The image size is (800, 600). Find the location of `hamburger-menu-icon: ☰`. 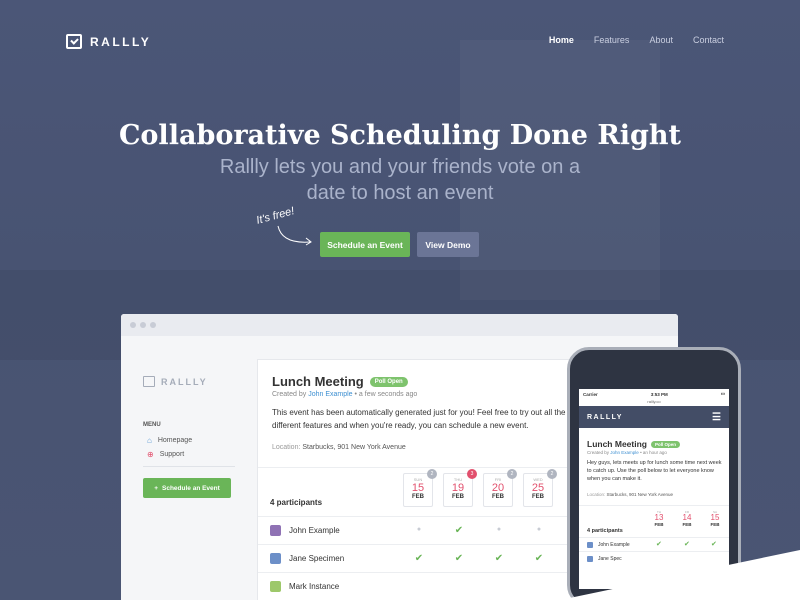

hamburger-menu-icon: ☰ is located at coordinates (716, 417).